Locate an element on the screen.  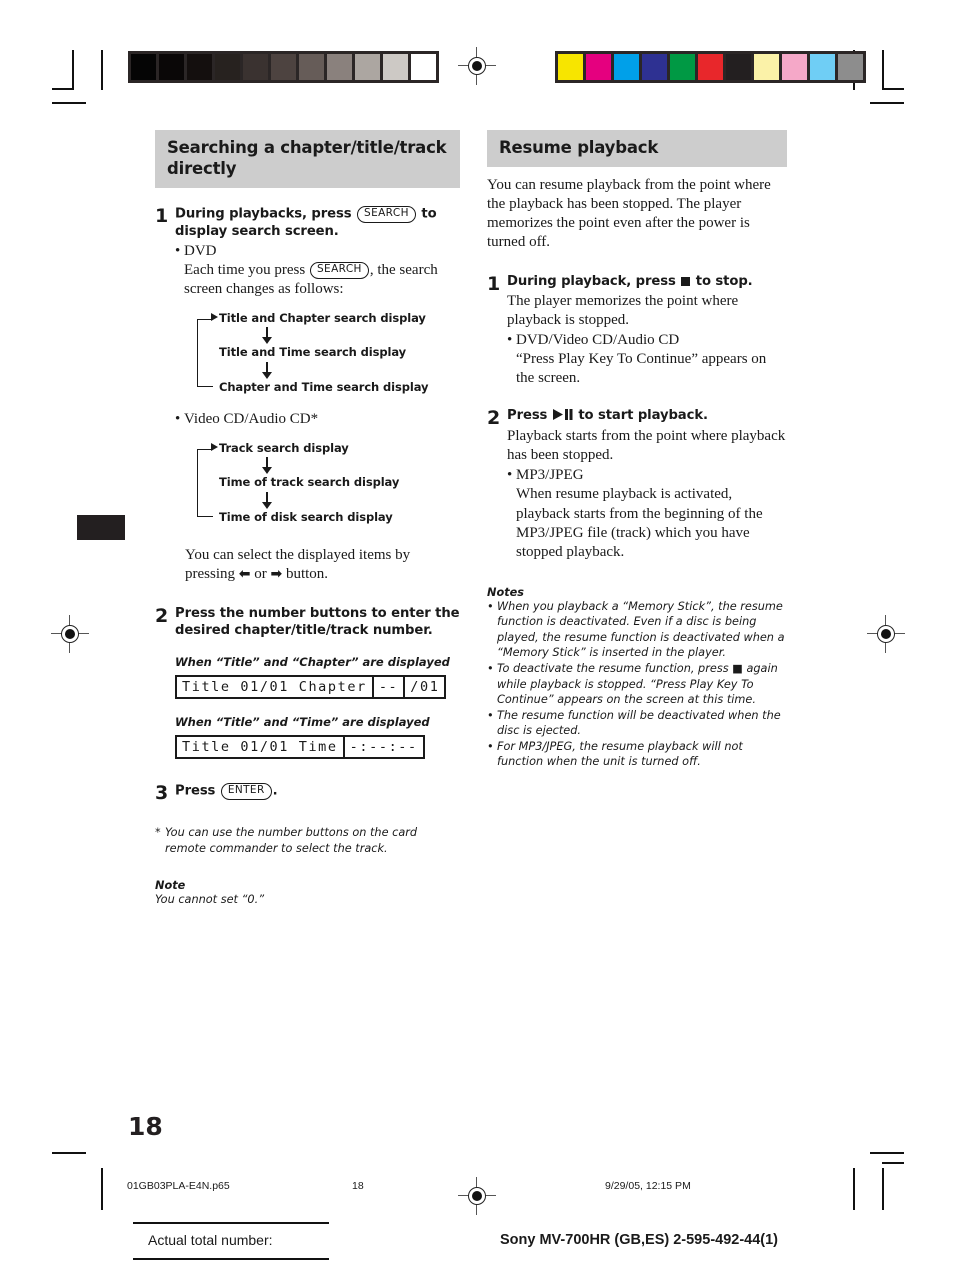
registration-mark-top is located at coordinates (477, 66).